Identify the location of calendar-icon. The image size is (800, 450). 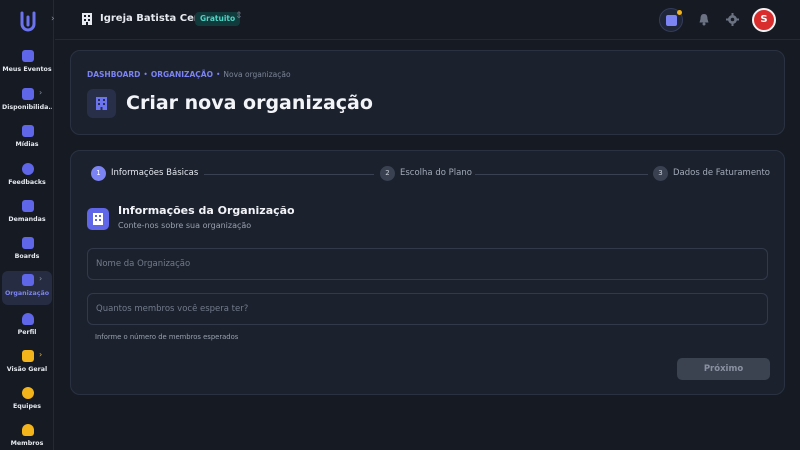
(28, 56).